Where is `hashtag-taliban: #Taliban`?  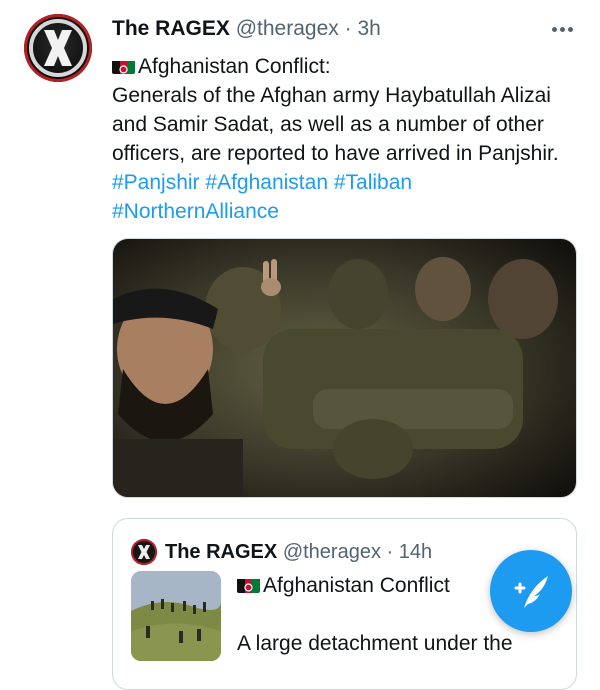
hashtag-taliban: #Taliban is located at coordinates (373, 182).